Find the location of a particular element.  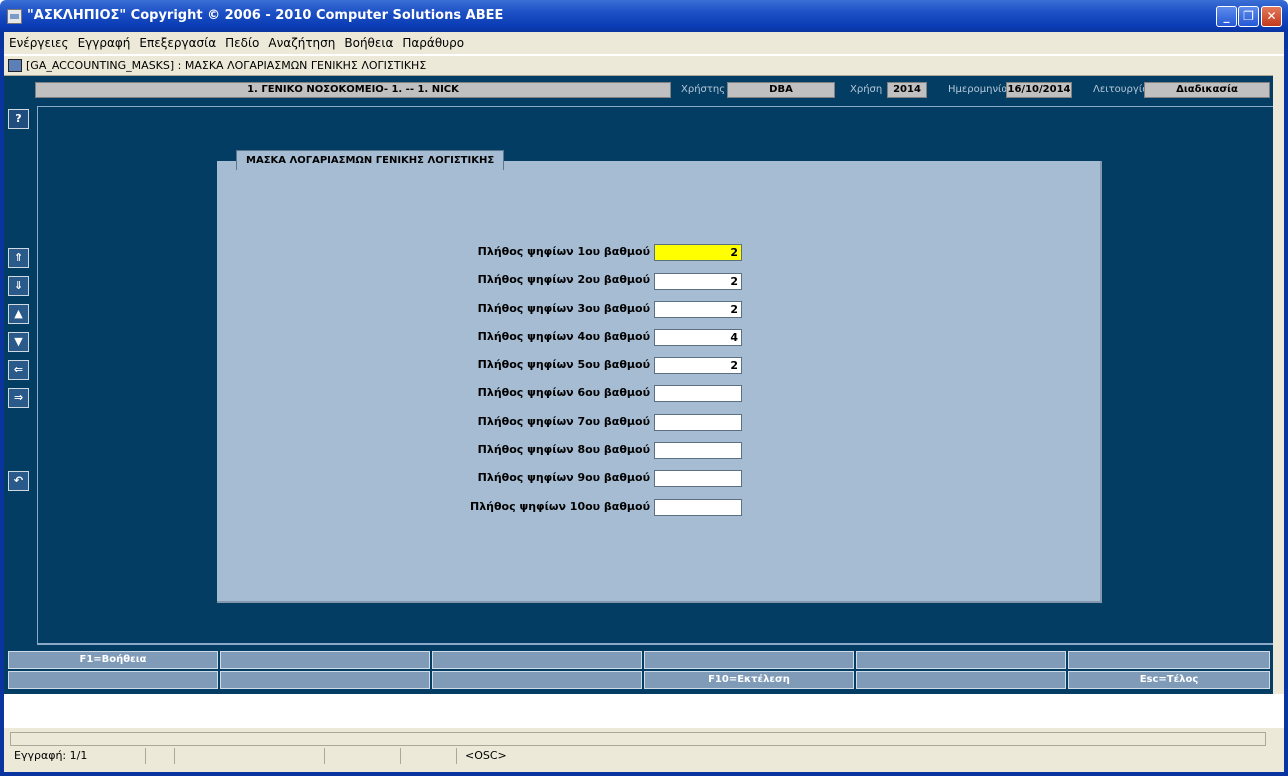

level-5-digits-label: Πλήθος ψηφίων 5ου βαθμού is located at coordinates (563, 364).